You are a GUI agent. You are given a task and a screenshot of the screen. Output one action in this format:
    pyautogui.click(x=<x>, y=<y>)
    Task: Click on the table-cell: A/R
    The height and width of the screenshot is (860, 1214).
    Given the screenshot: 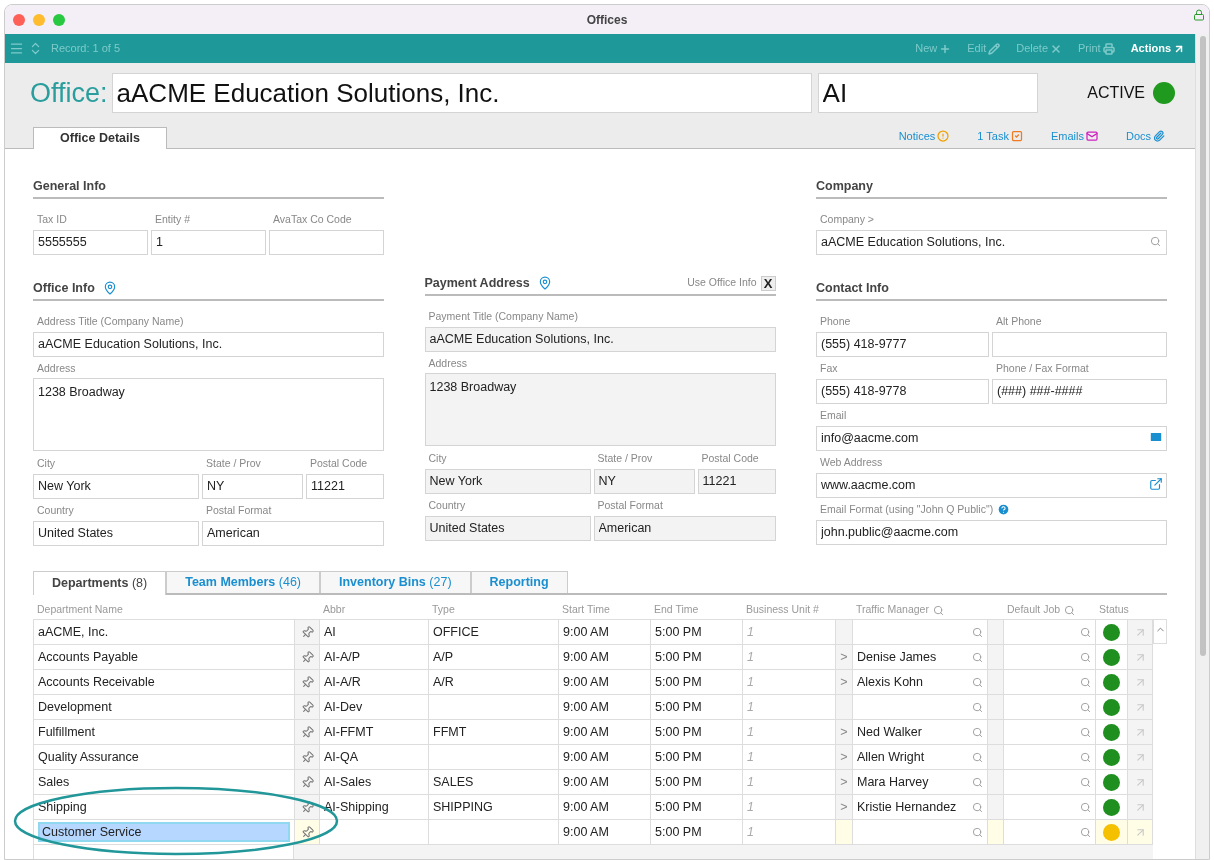 What is the action you would take?
    pyautogui.click(x=494, y=682)
    